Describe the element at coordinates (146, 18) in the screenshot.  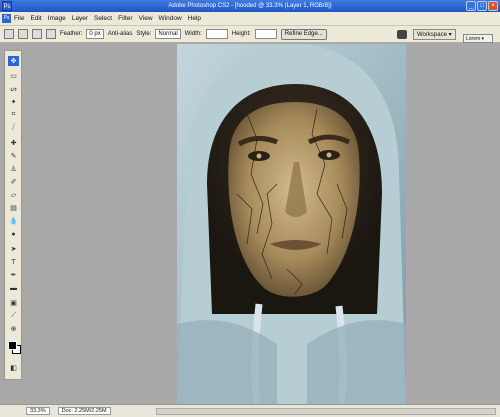
I see `menu-view: View` at that location.